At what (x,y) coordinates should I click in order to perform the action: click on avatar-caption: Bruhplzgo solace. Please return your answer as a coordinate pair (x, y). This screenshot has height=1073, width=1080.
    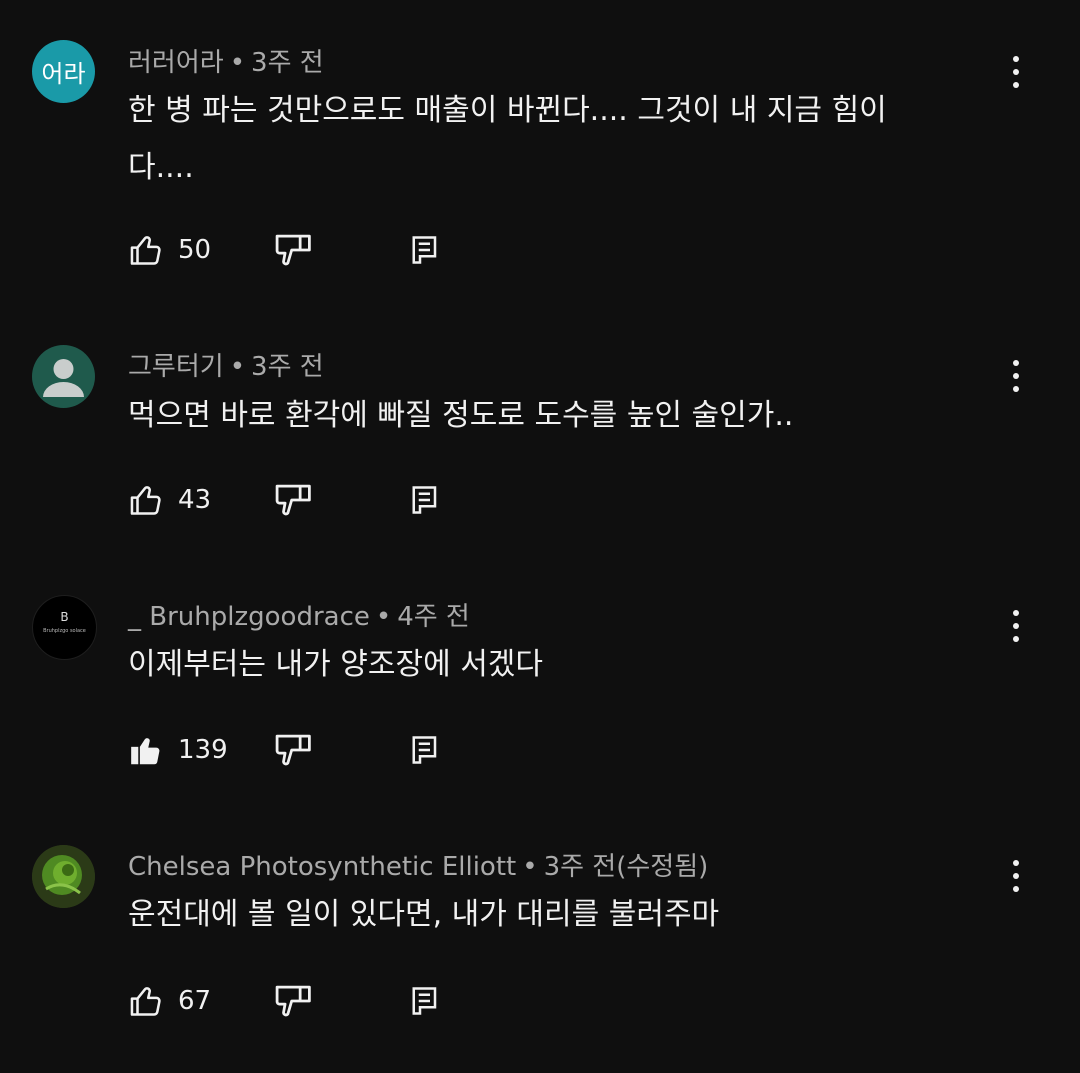
    Looking at the image, I should click on (64, 631).